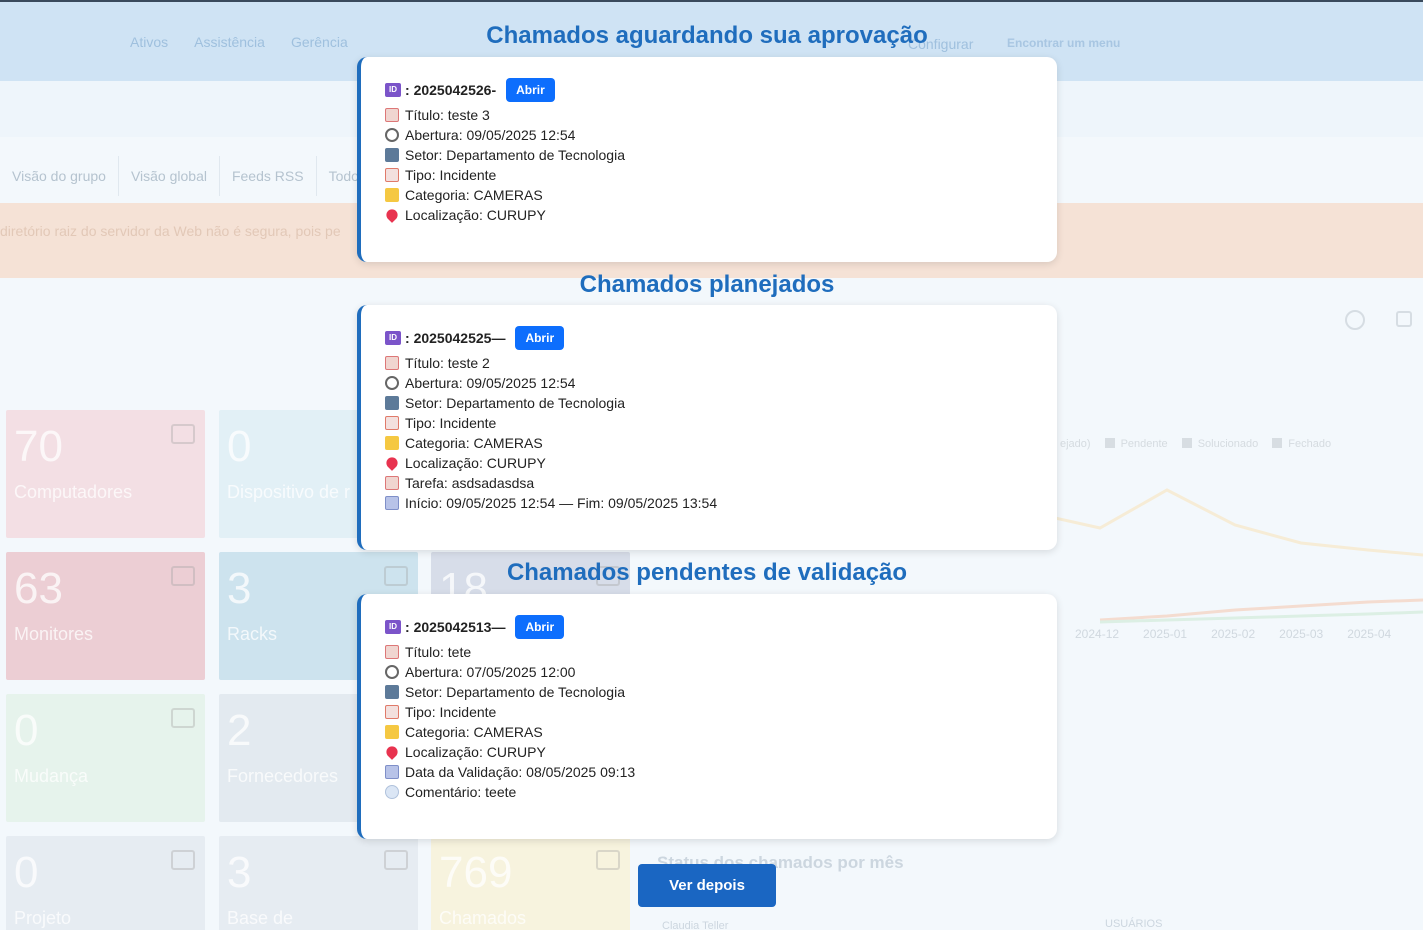 This screenshot has height=930, width=1423. I want to click on ticket-detail-row: Setor: Departamento de Tecnologia, so click(709, 155).